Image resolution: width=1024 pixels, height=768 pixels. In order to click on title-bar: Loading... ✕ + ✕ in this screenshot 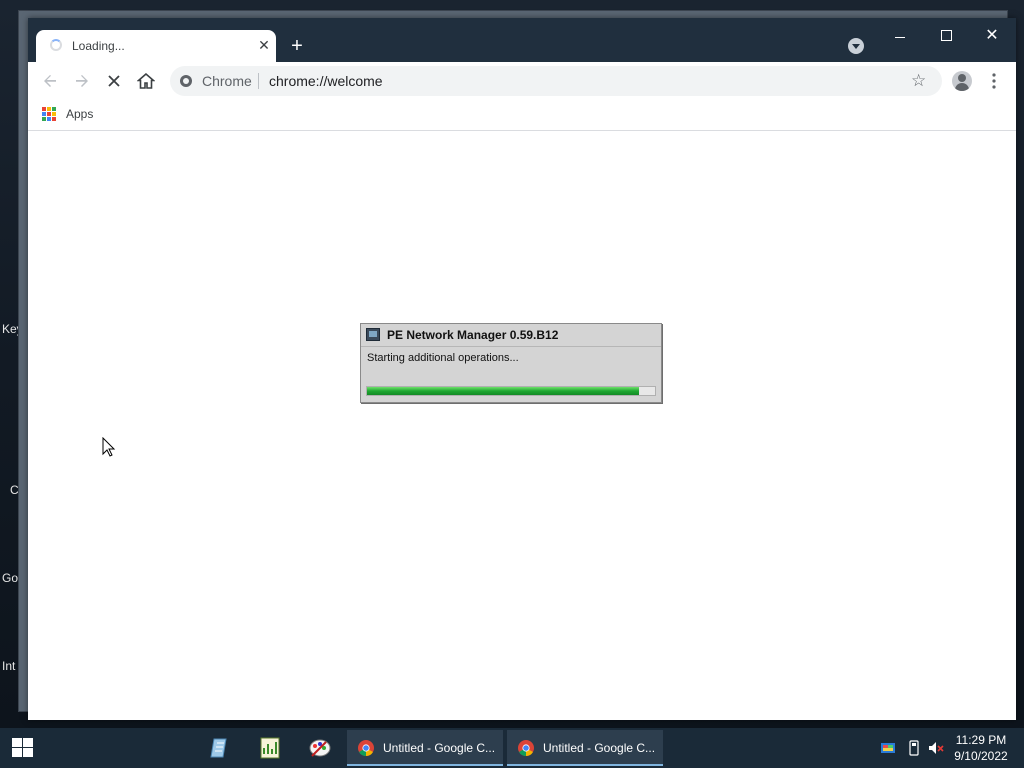, I will do `click(522, 40)`.